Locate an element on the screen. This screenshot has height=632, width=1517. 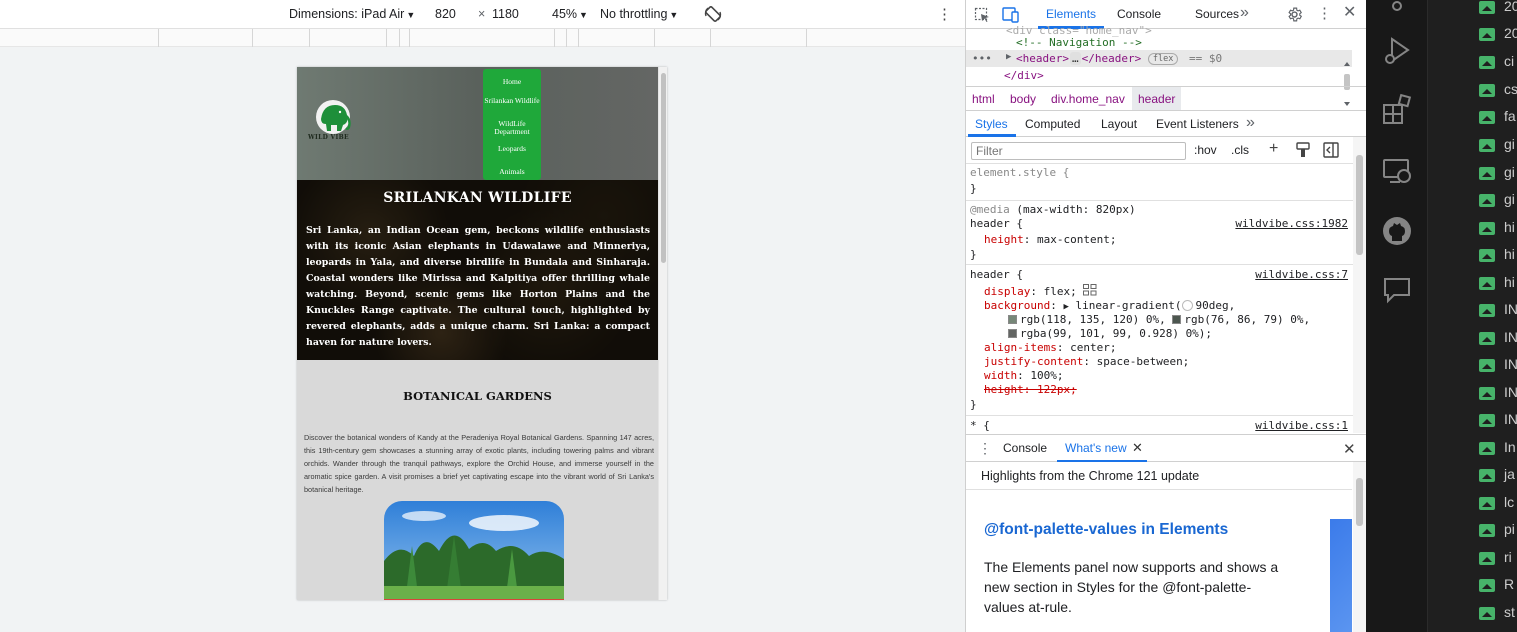
close-drawer-icon: ✕ is located at coordinates (1349, 449).